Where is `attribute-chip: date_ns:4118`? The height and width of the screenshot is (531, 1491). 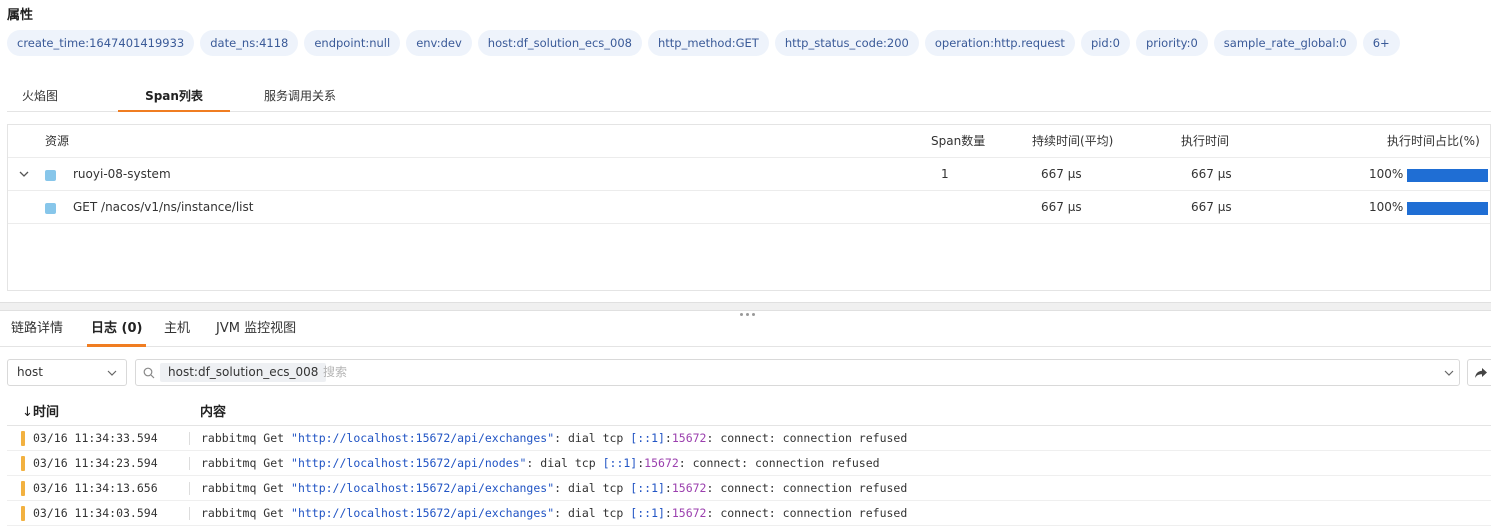
attribute-chip: date_ns:4118 is located at coordinates (249, 43).